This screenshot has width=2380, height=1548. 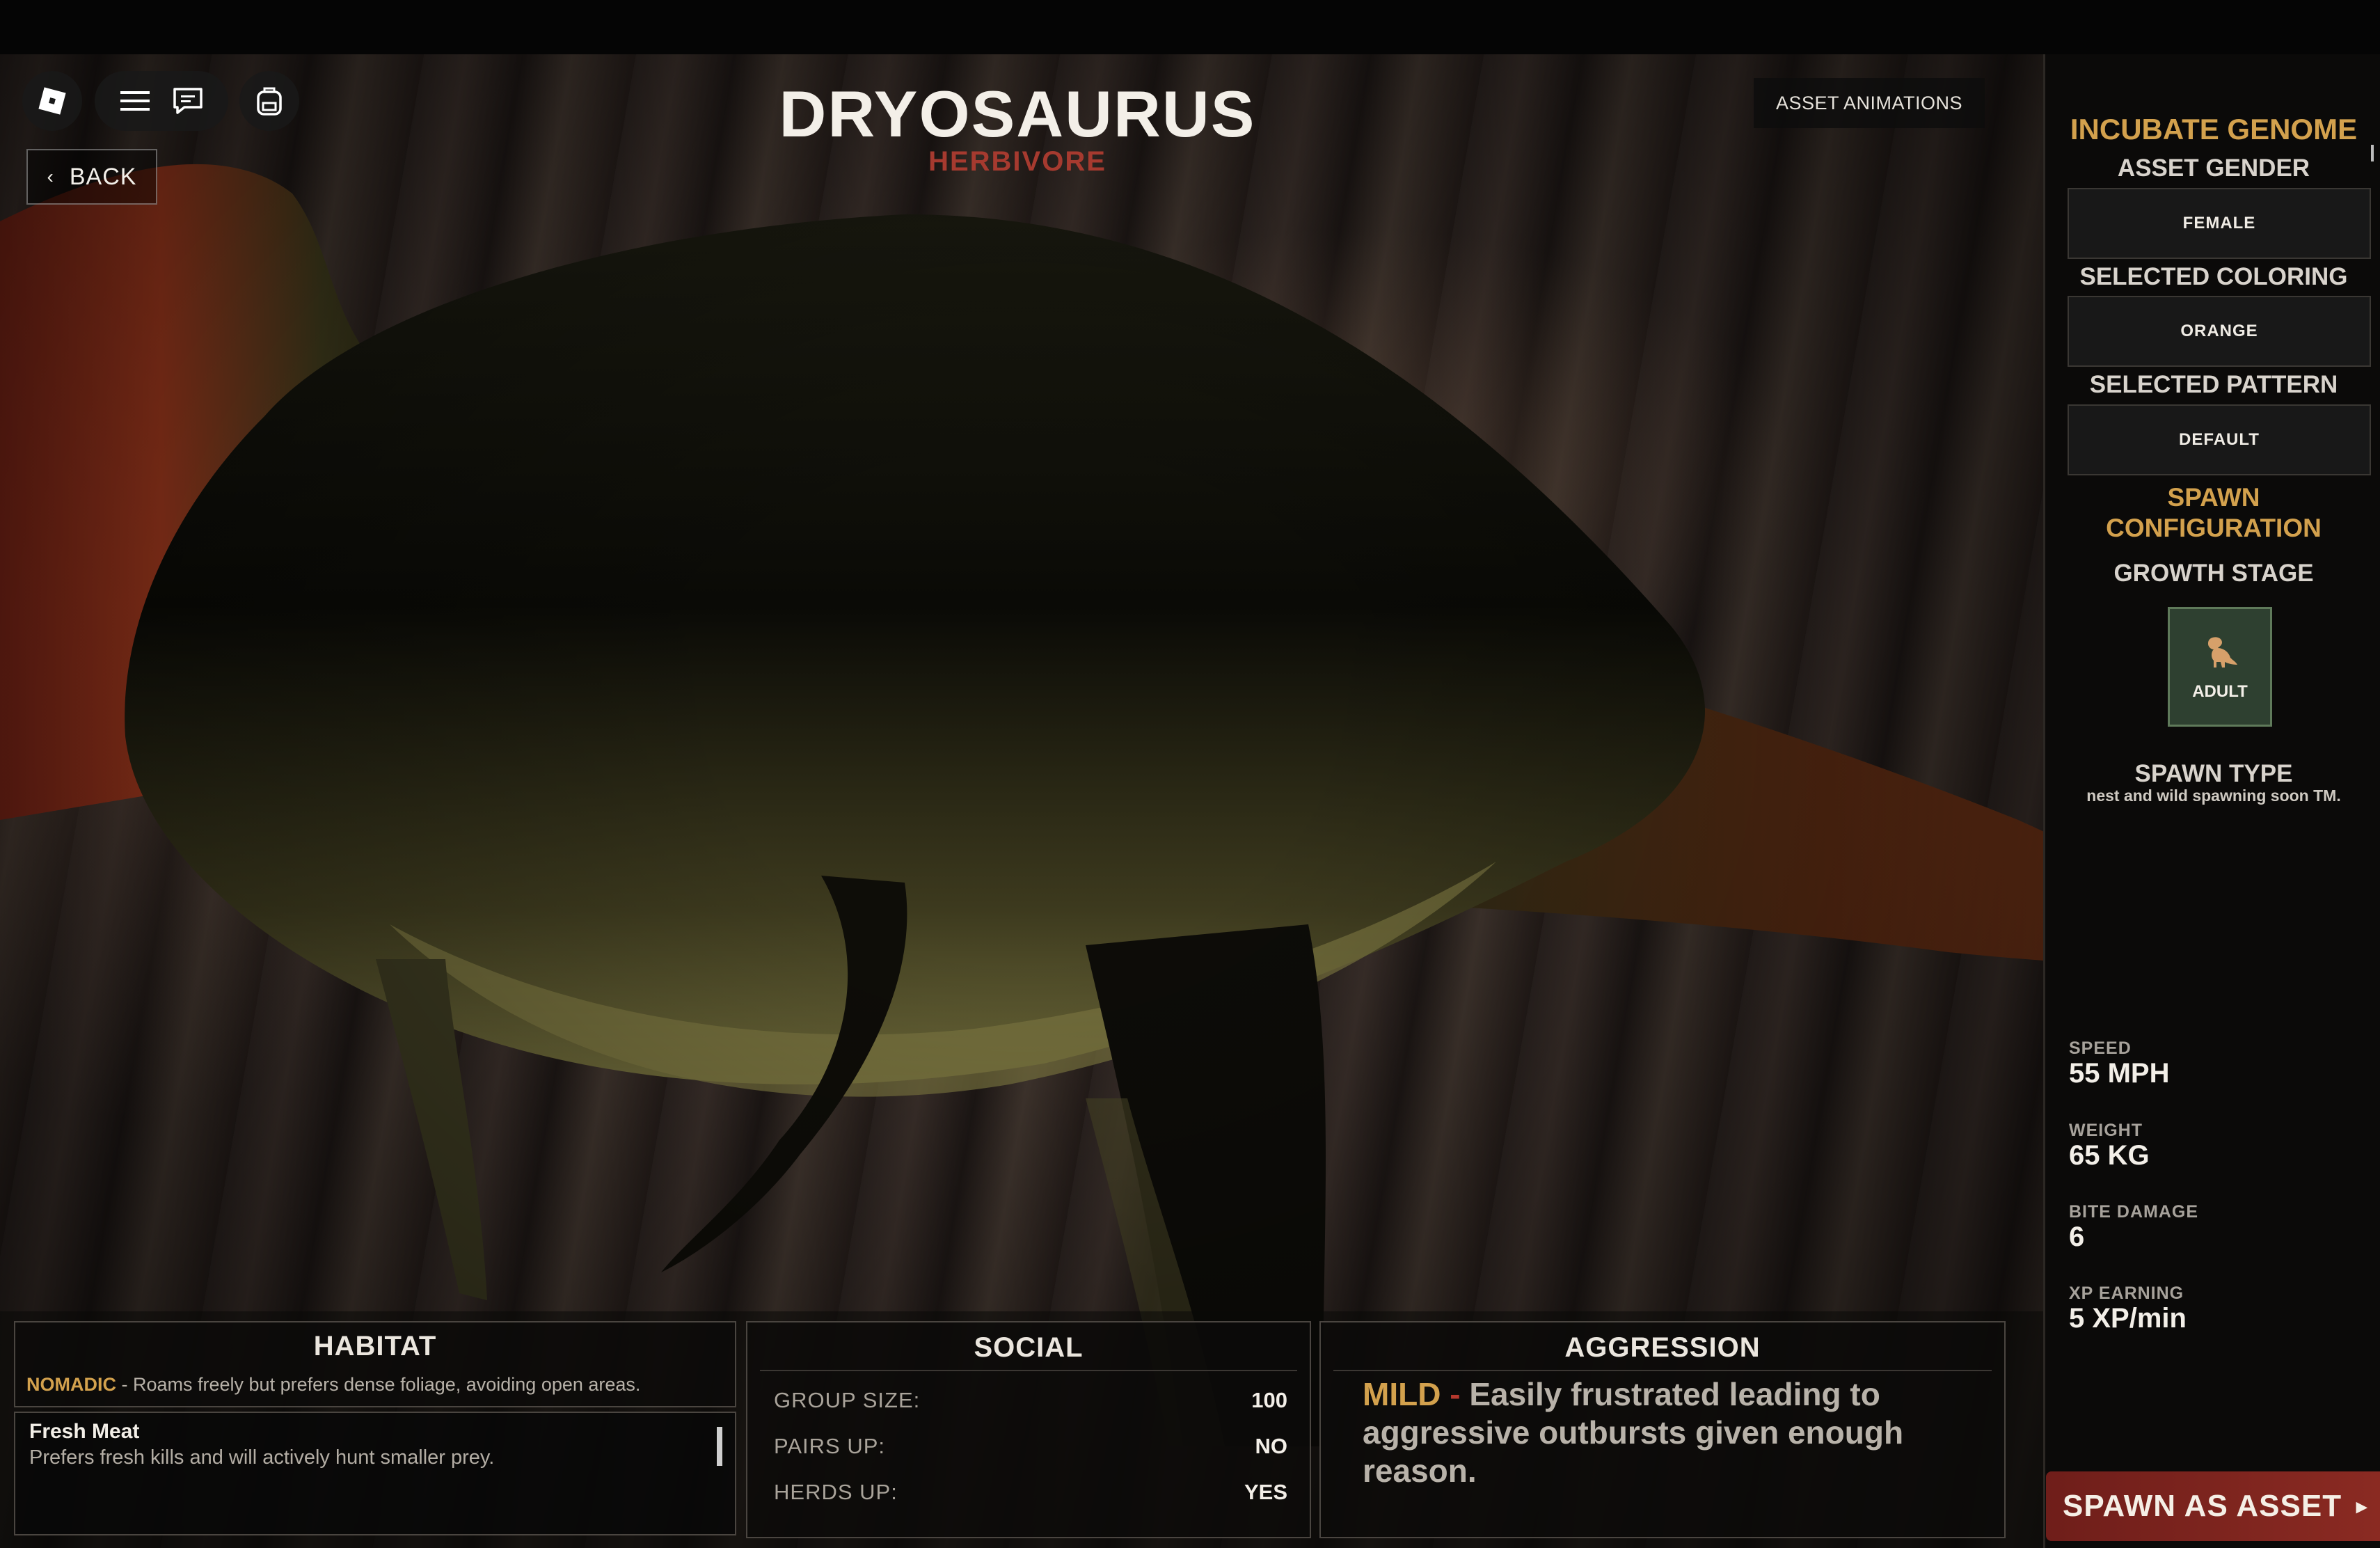 What do you see at coordinates (2220, 691) in the screenshot?
I see `growth-stage-value: ADULT` at bounding box center [2220, 691].